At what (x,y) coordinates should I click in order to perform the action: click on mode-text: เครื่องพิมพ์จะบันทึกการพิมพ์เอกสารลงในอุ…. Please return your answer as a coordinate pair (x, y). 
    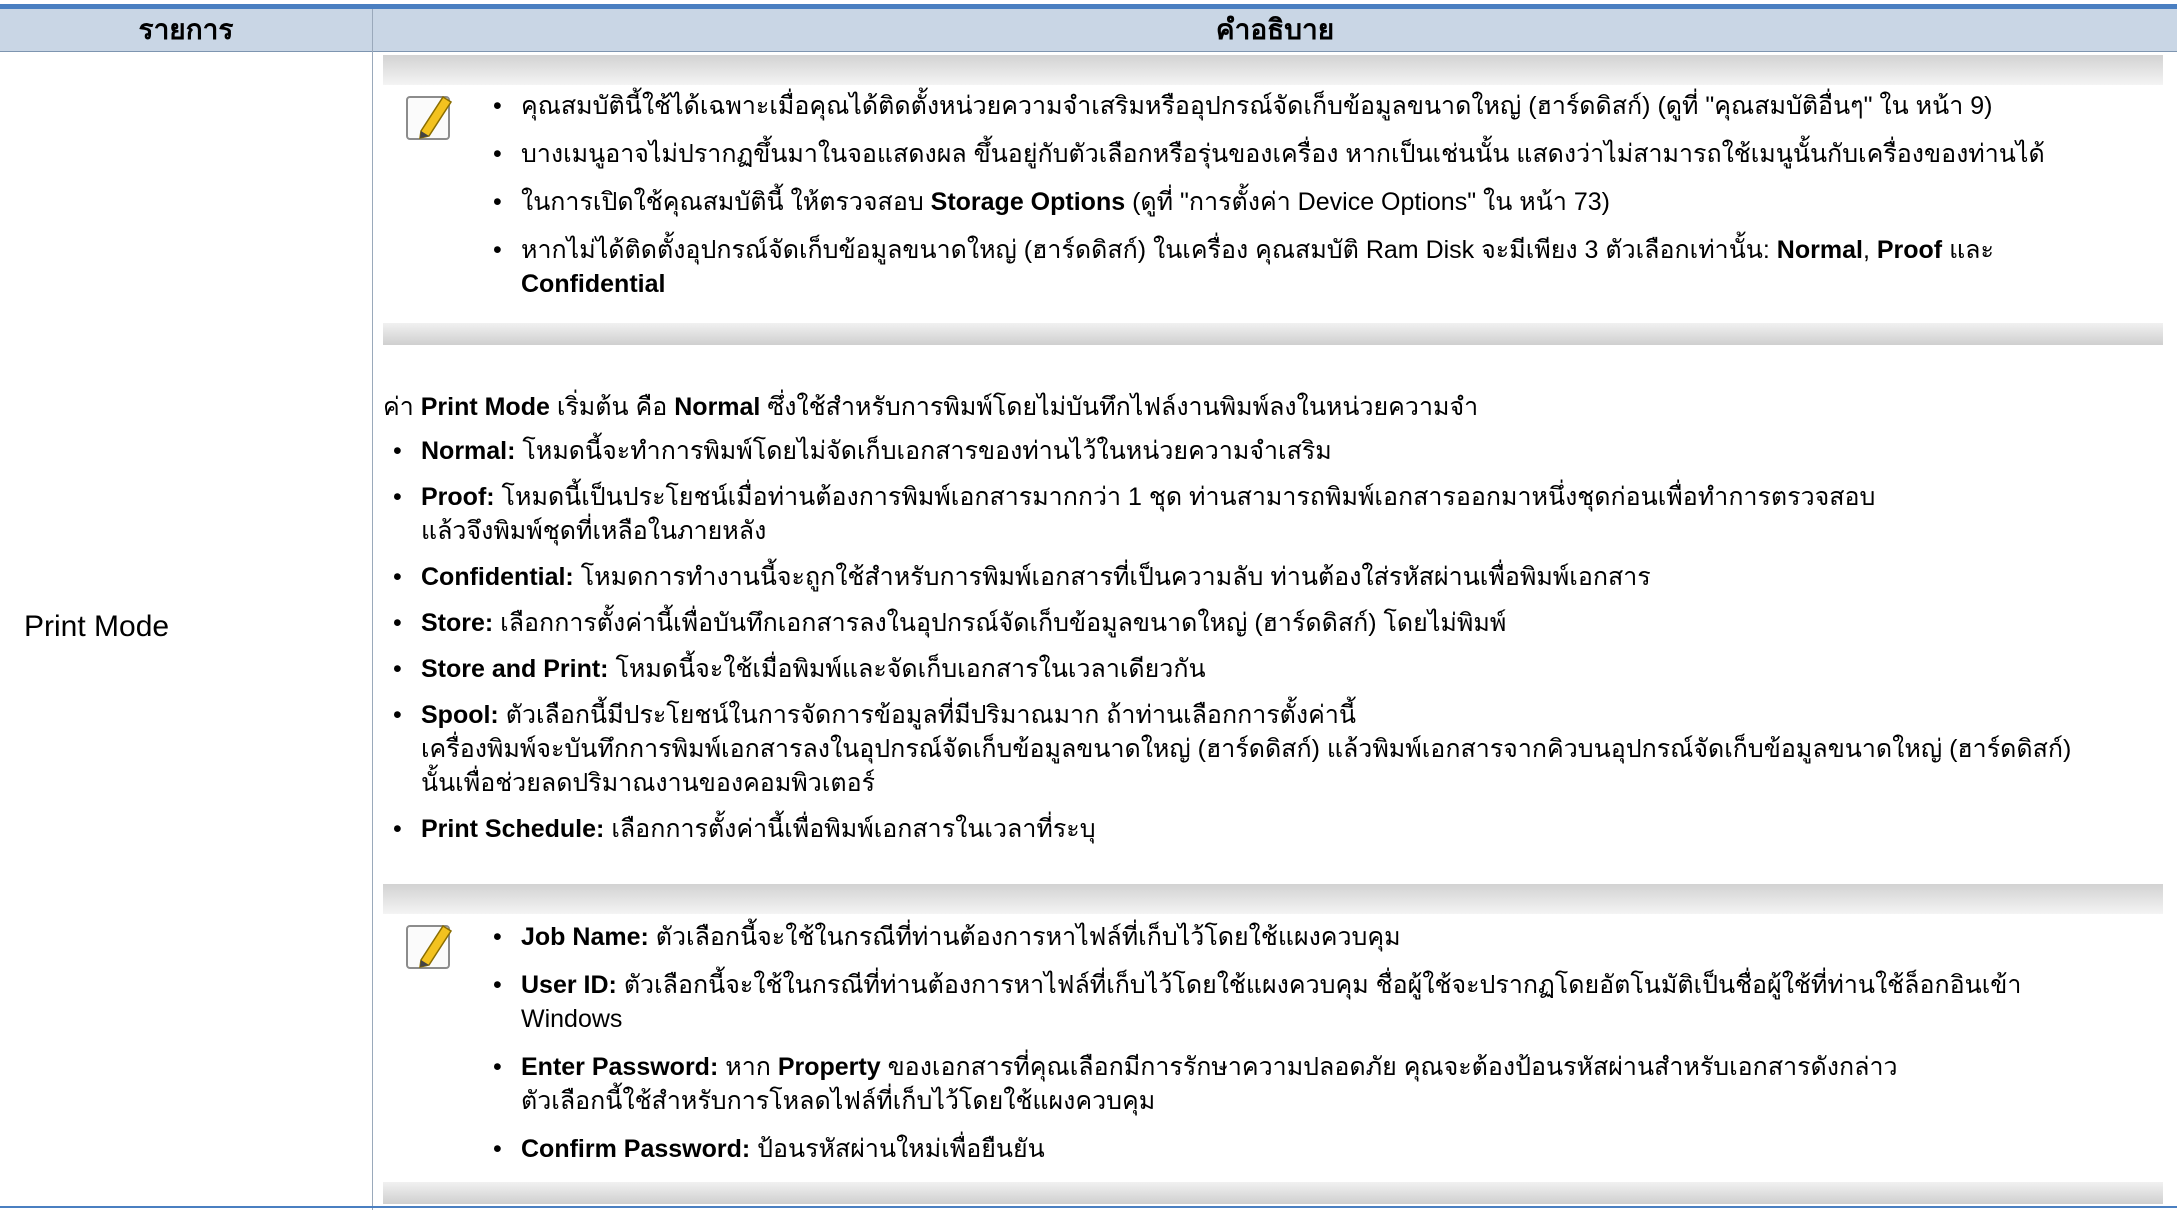
    Looking at the image, I should click on (1246, 749).